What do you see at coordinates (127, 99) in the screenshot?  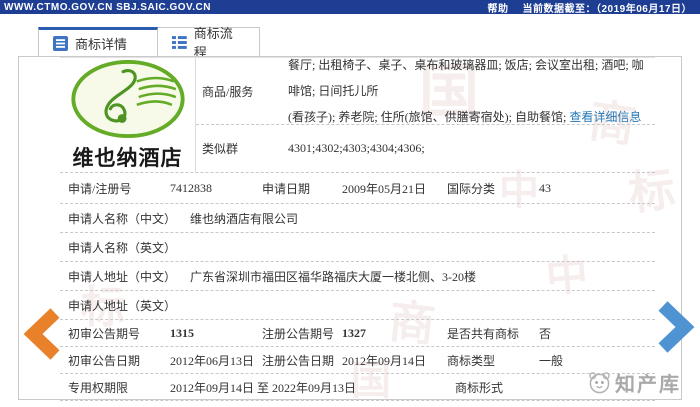 I see `trademark-logo-graphic` at bounding box center [127, 99].